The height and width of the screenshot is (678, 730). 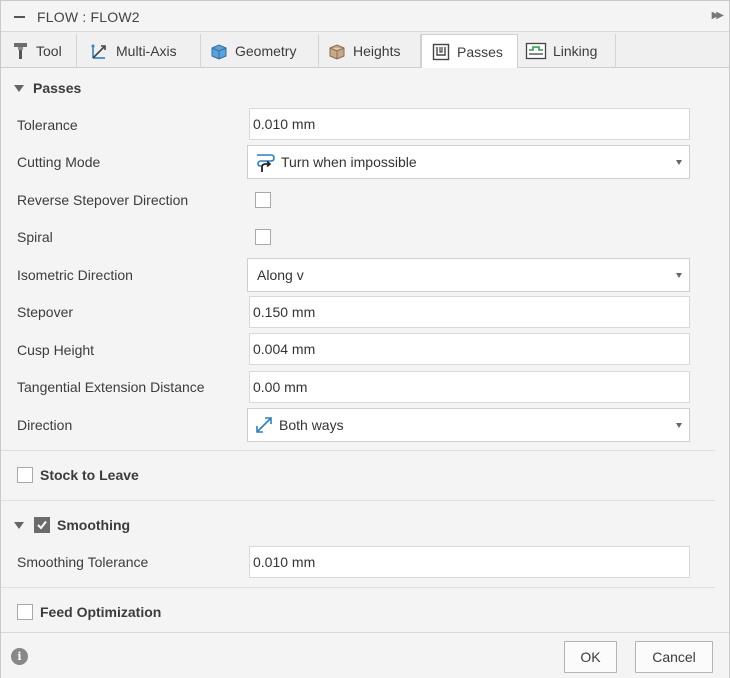 What do you see at coordinates (111, 387) in the screenshot?
I see `tangential-extension-label: Tangential Extension Distance` at bounding box center [111, 387].